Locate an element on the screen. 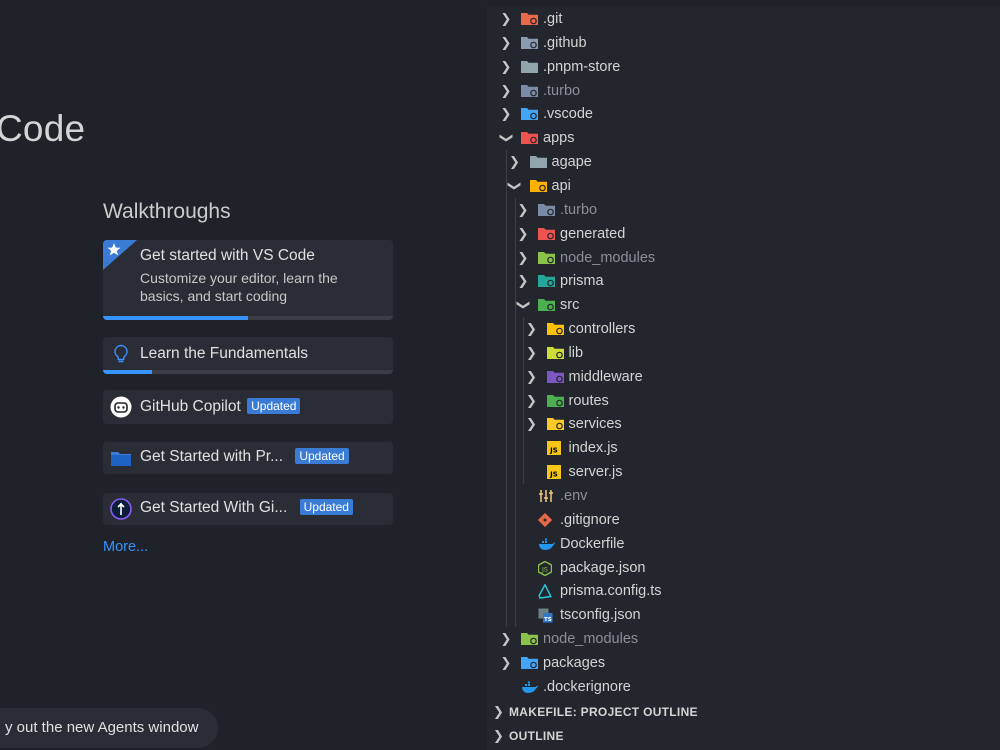 The image size is (1000, 750). walkthrough-card-title: GitHub Copilot is located at coordinates (190, 406).